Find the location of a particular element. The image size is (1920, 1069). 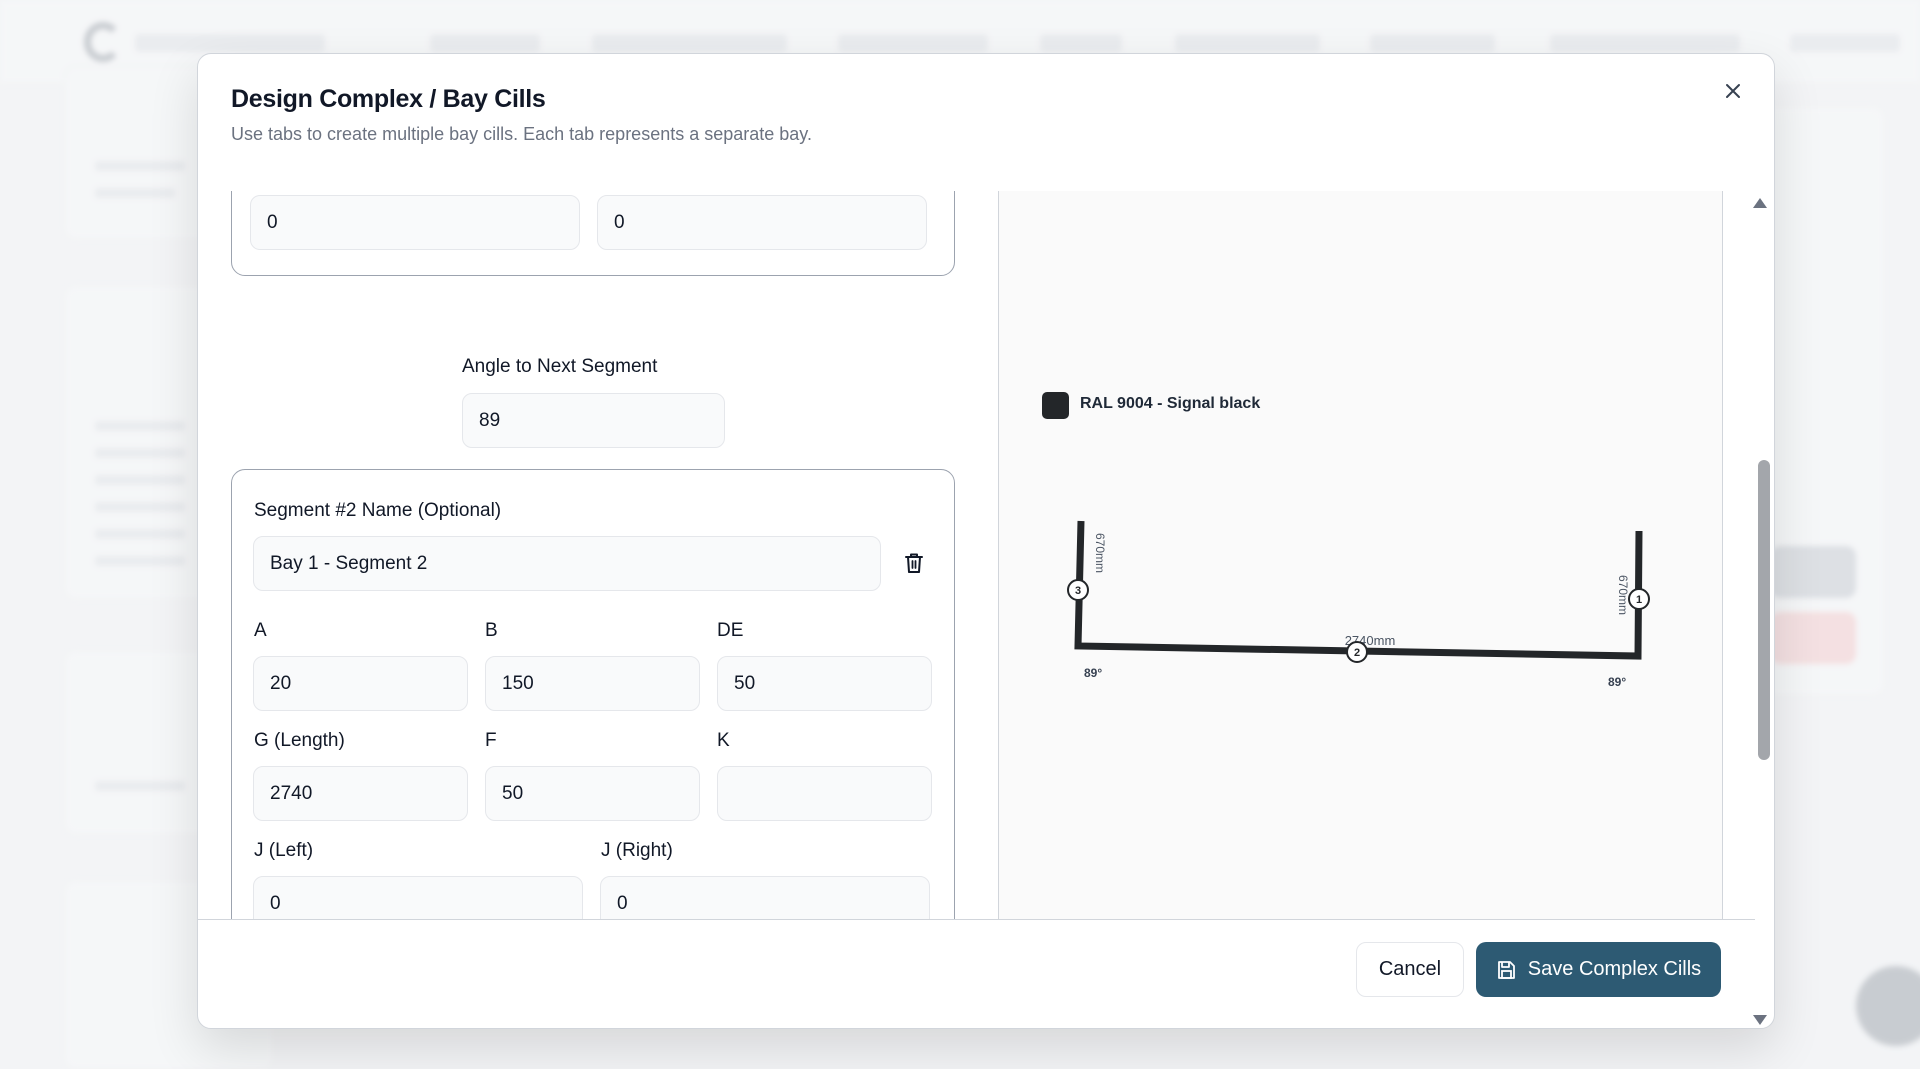

field-j-right-label: J (Right) is located at coordinates (637, 850).